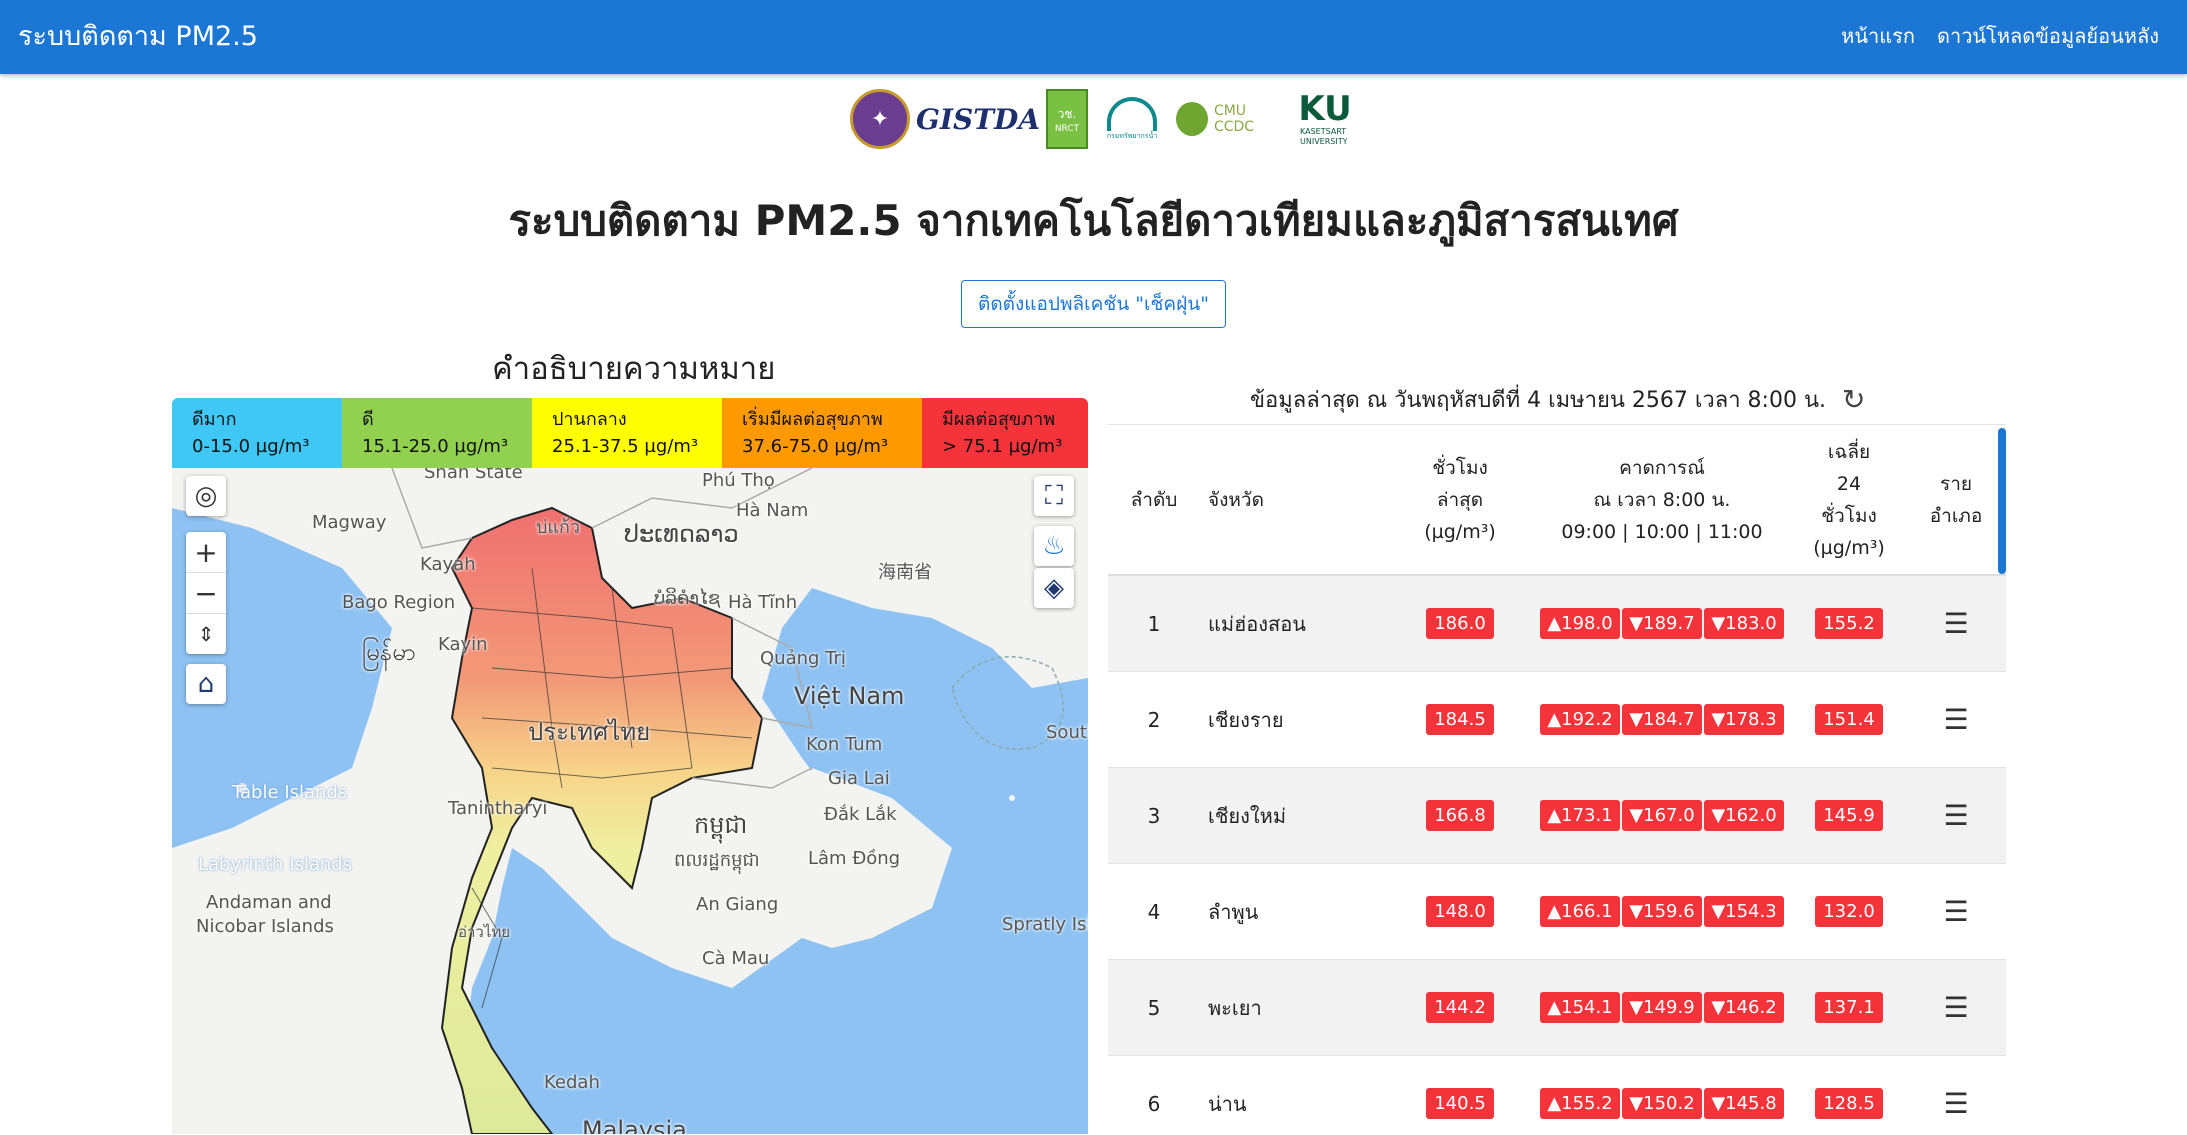 The width and height of the screenshot is (2187, 1135). I want to click on cmu-ccdc-logo-text: CMU CCDC, so click(1250, 119).